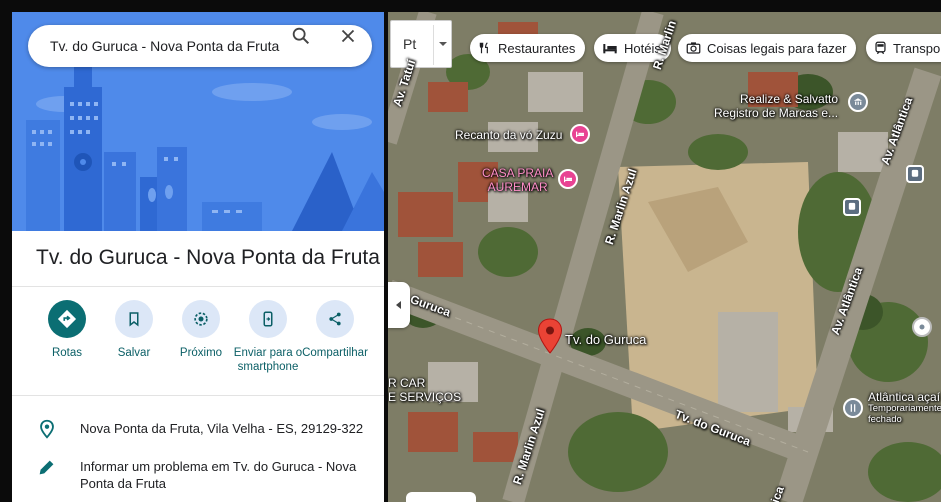 This screenshot has width=941, height=502. What do you see at coordinates (335, 353) in the screenshot?
I see `share-label: Compartilhar` at bounding box center [335, 353].